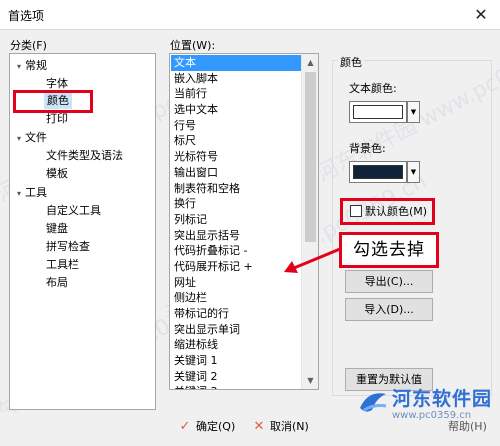  Describe the element at coordinates (236, 63) in the screenshot. I see `position-list-item: 文本` at that location.